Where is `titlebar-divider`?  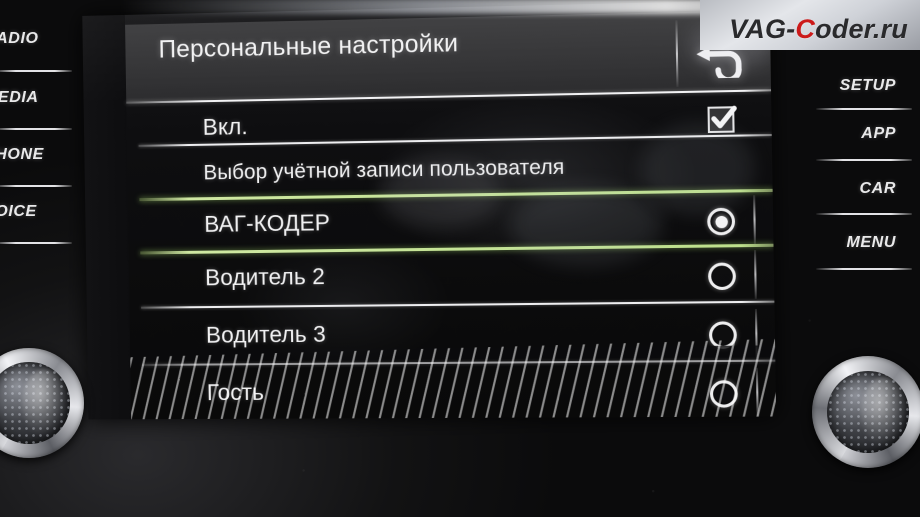 titlebar-divider is located at coordinates (677, 54).